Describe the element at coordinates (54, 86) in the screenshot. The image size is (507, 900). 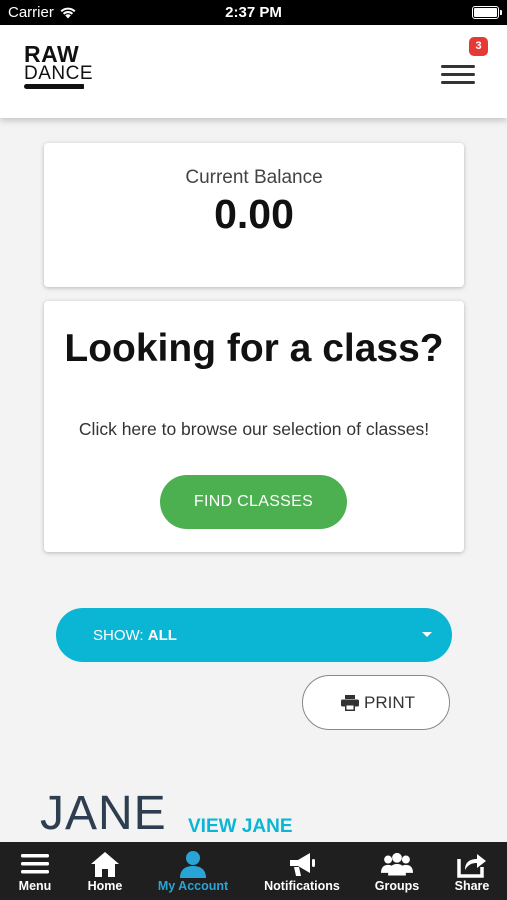
I see `logo-swoosh` at that location.